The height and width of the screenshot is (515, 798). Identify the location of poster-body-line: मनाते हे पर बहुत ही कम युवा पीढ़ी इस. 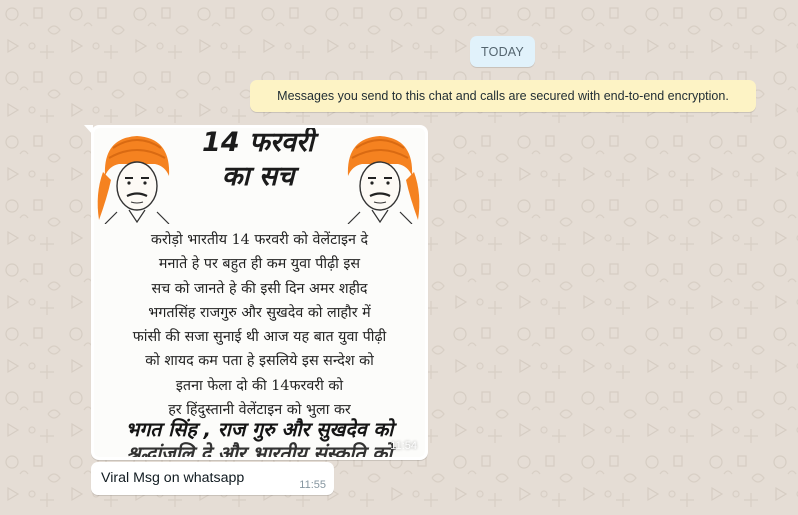
(259, 264).